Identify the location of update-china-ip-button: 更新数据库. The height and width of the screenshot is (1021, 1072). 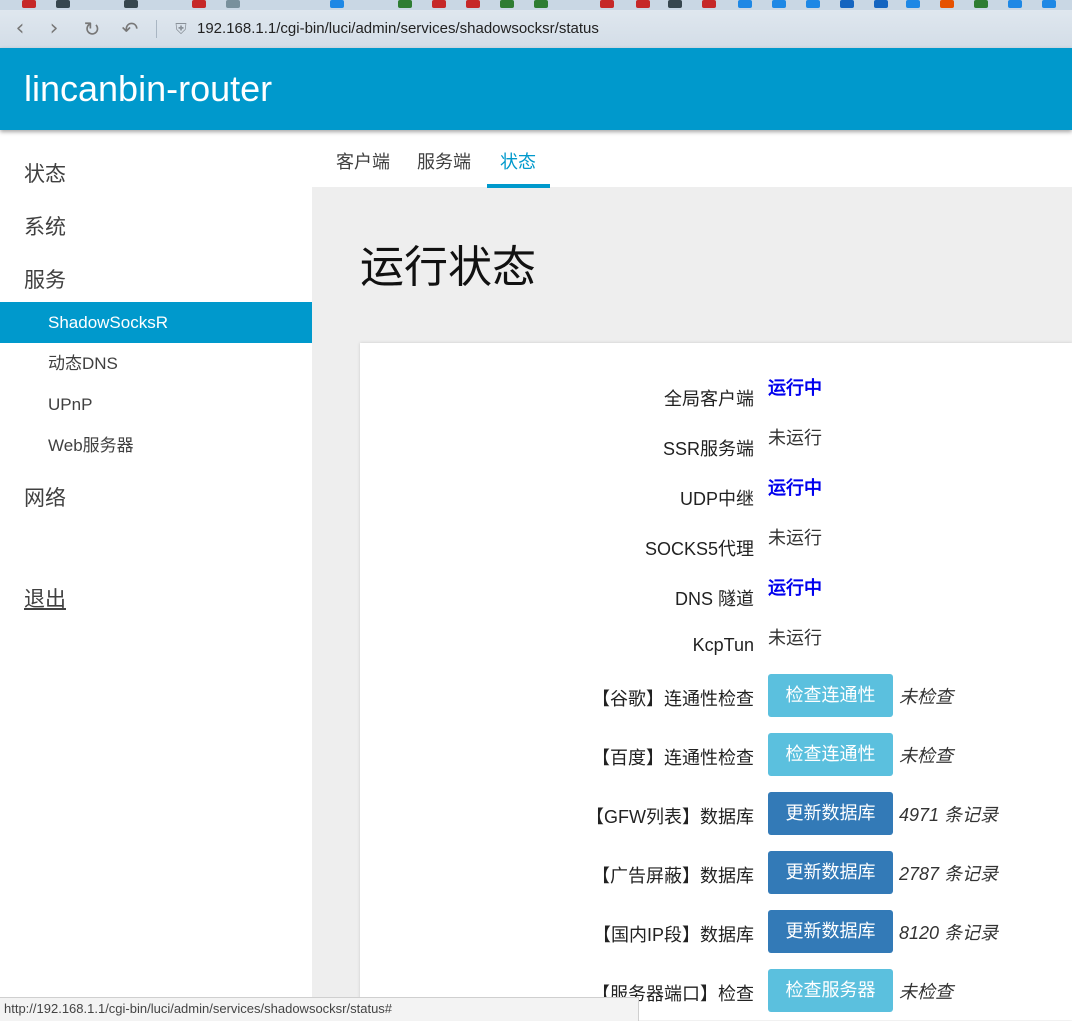
(830, 931).